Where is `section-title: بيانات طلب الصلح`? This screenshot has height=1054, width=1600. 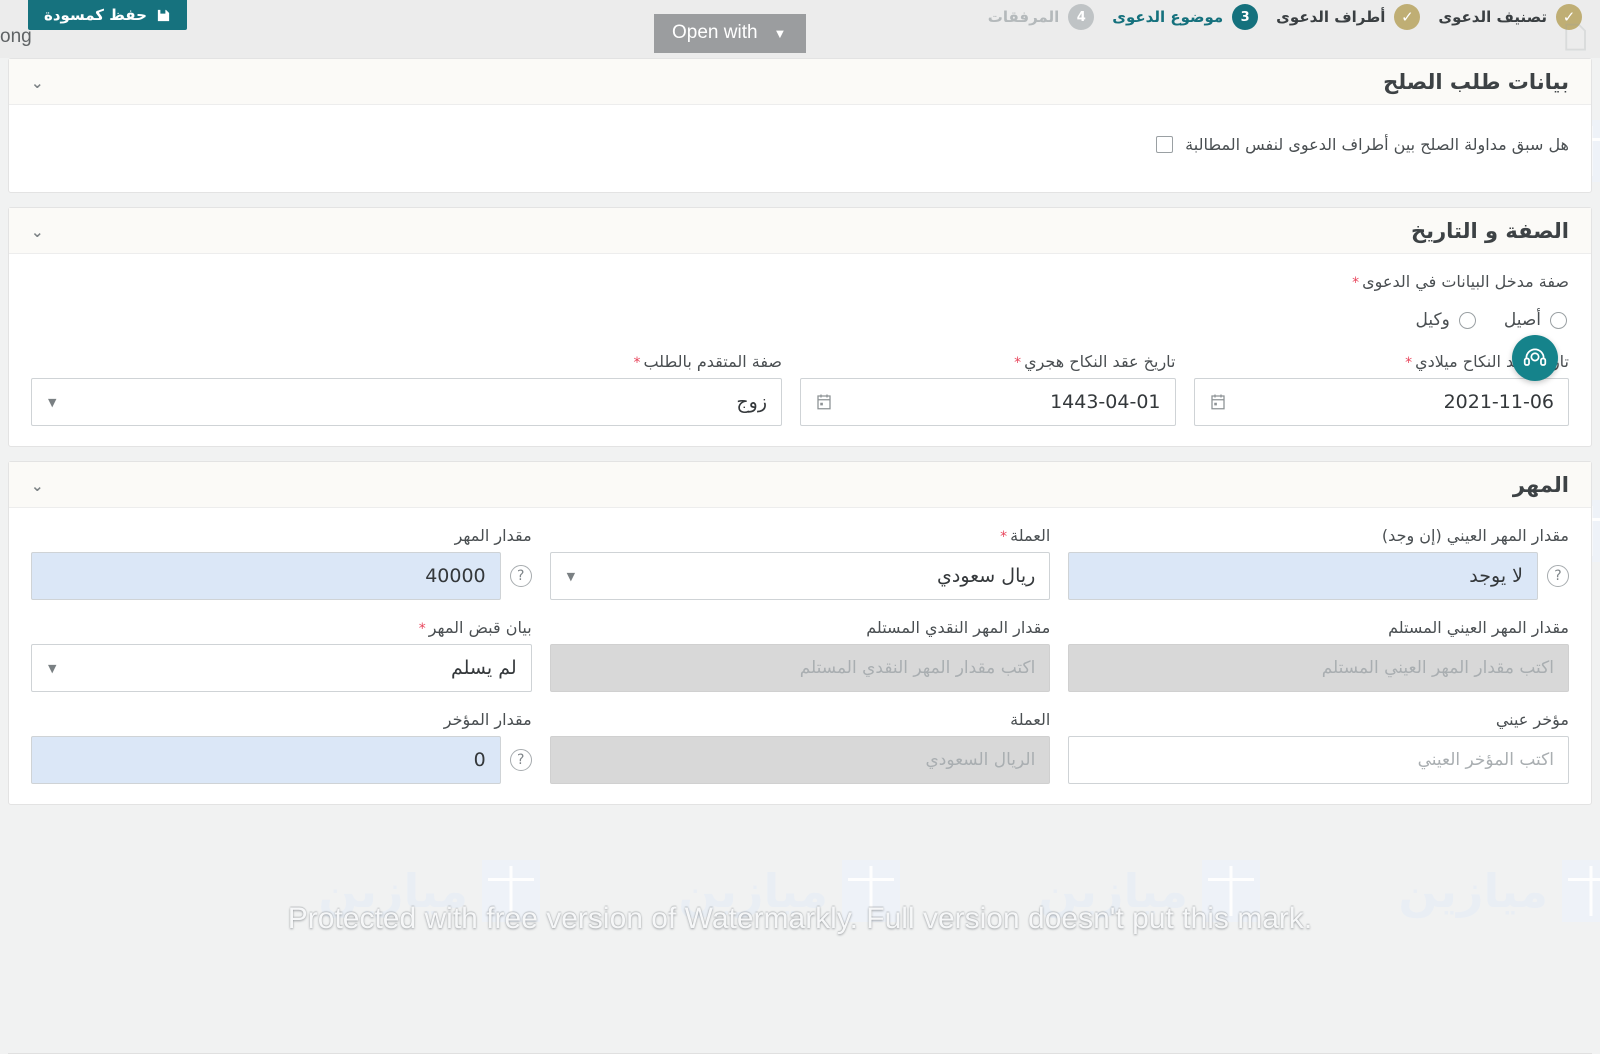 section-title: بيانات طلب الصلح is located at coordinates (1476, 82).